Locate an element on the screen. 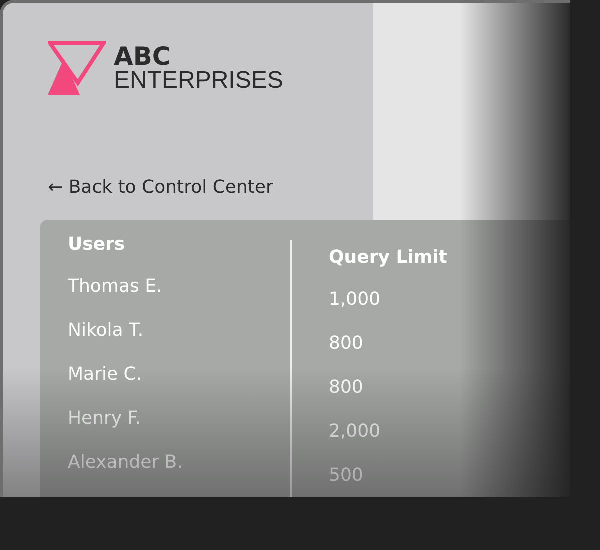 The height and width of the screenshot is (550, 600). logo-icon is located at coordinates (77, 68).